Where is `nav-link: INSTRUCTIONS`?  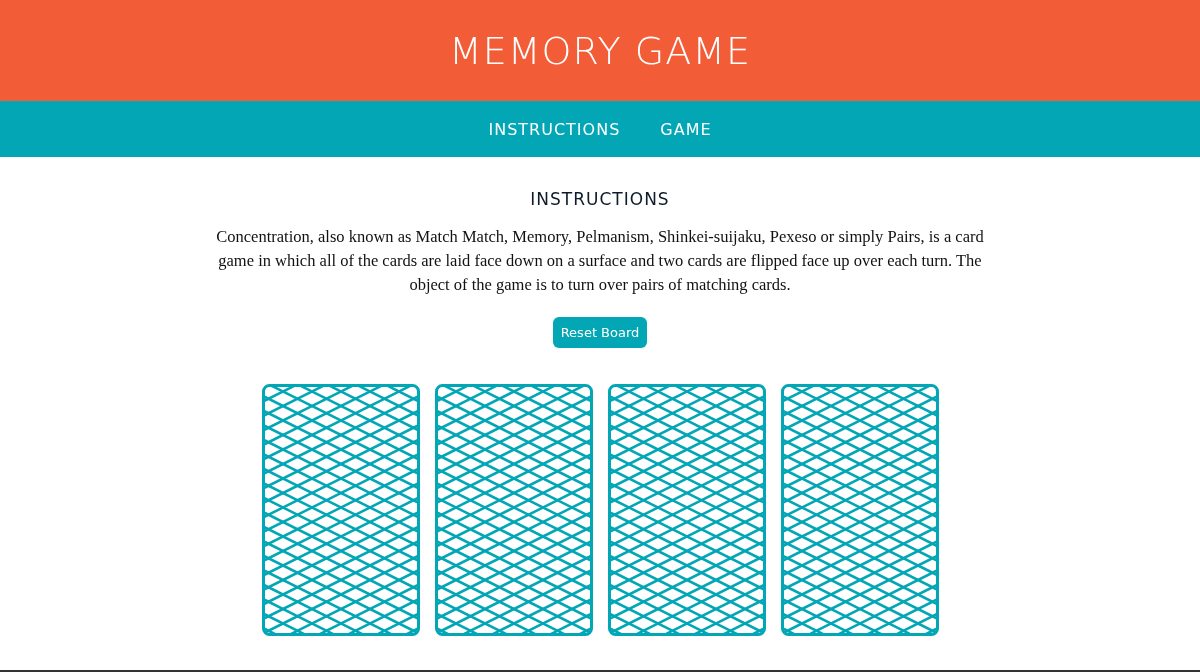
nav-link: INSTRUCTIONS is located at coordinates (554, 129).